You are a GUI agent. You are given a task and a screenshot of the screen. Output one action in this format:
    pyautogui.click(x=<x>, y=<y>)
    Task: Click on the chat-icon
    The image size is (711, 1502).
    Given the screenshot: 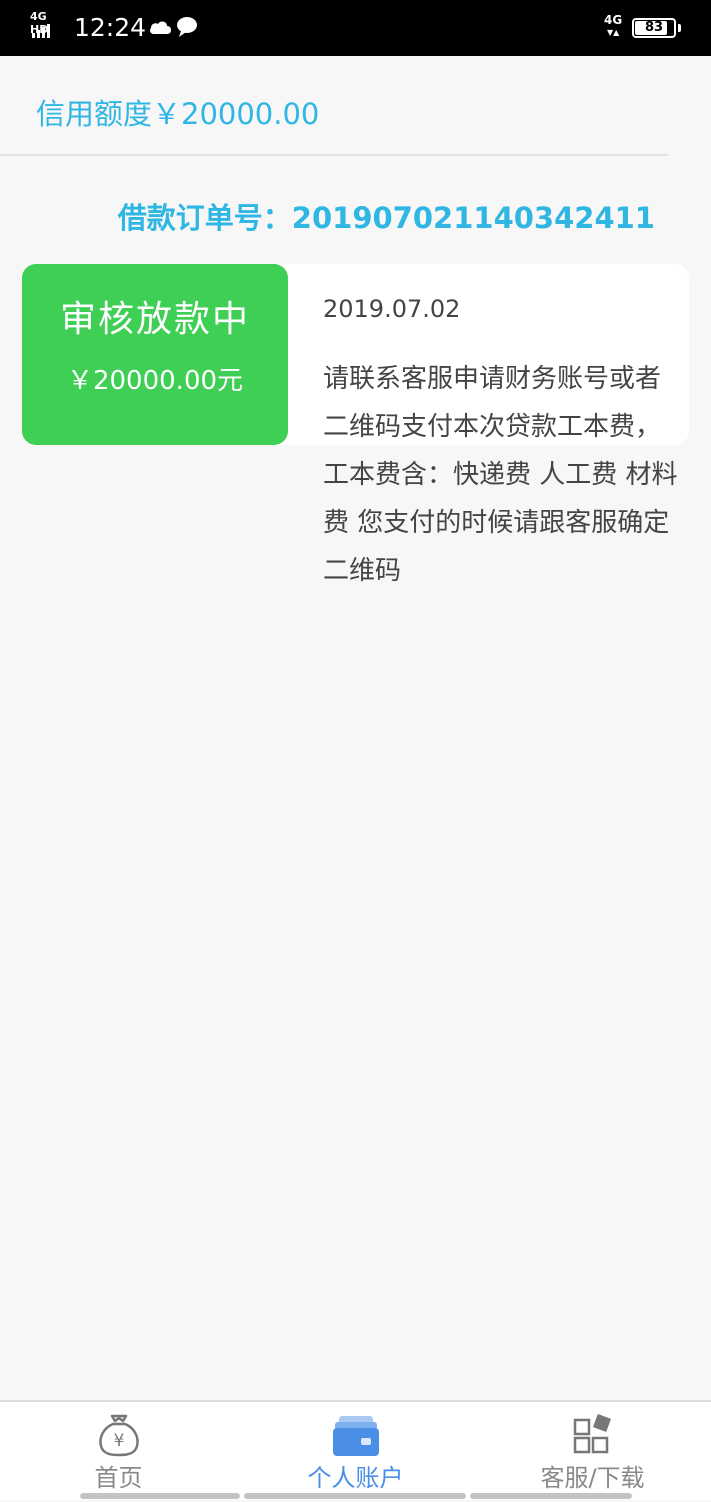 What is the action you would take?
    pyautogui.click(x=187, y=27)
    